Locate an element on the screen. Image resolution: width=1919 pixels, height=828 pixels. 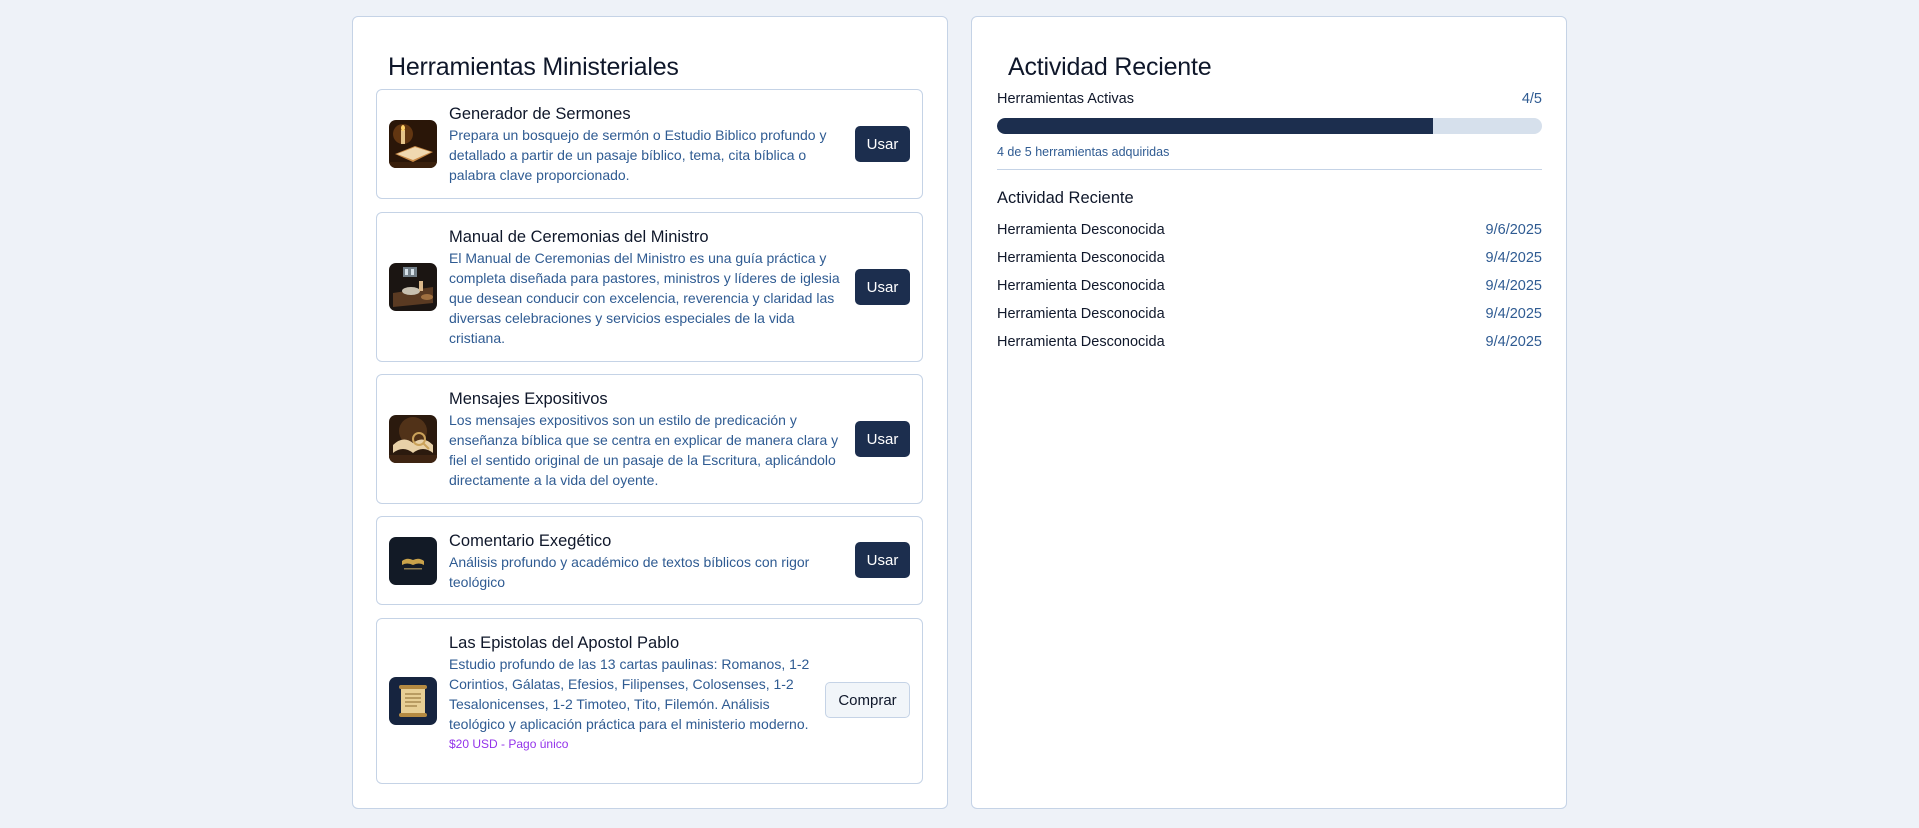
divider is located at coordinates (1269, 169).